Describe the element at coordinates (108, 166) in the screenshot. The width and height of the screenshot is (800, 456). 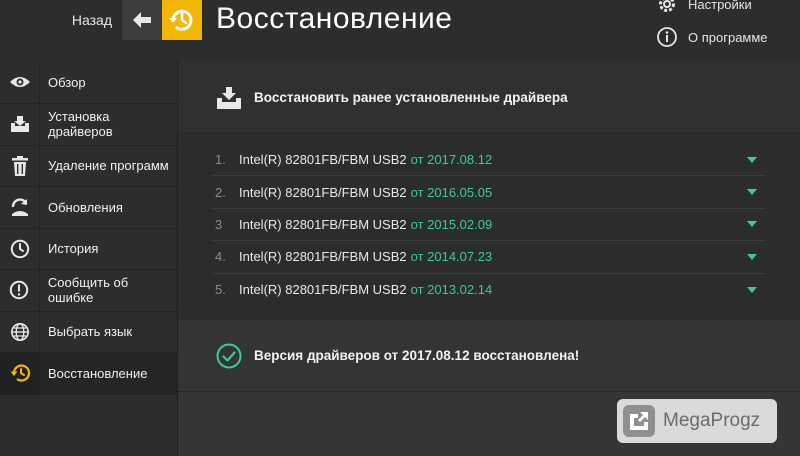
I see `sidebar-item-label: Удаление программ` at that location.